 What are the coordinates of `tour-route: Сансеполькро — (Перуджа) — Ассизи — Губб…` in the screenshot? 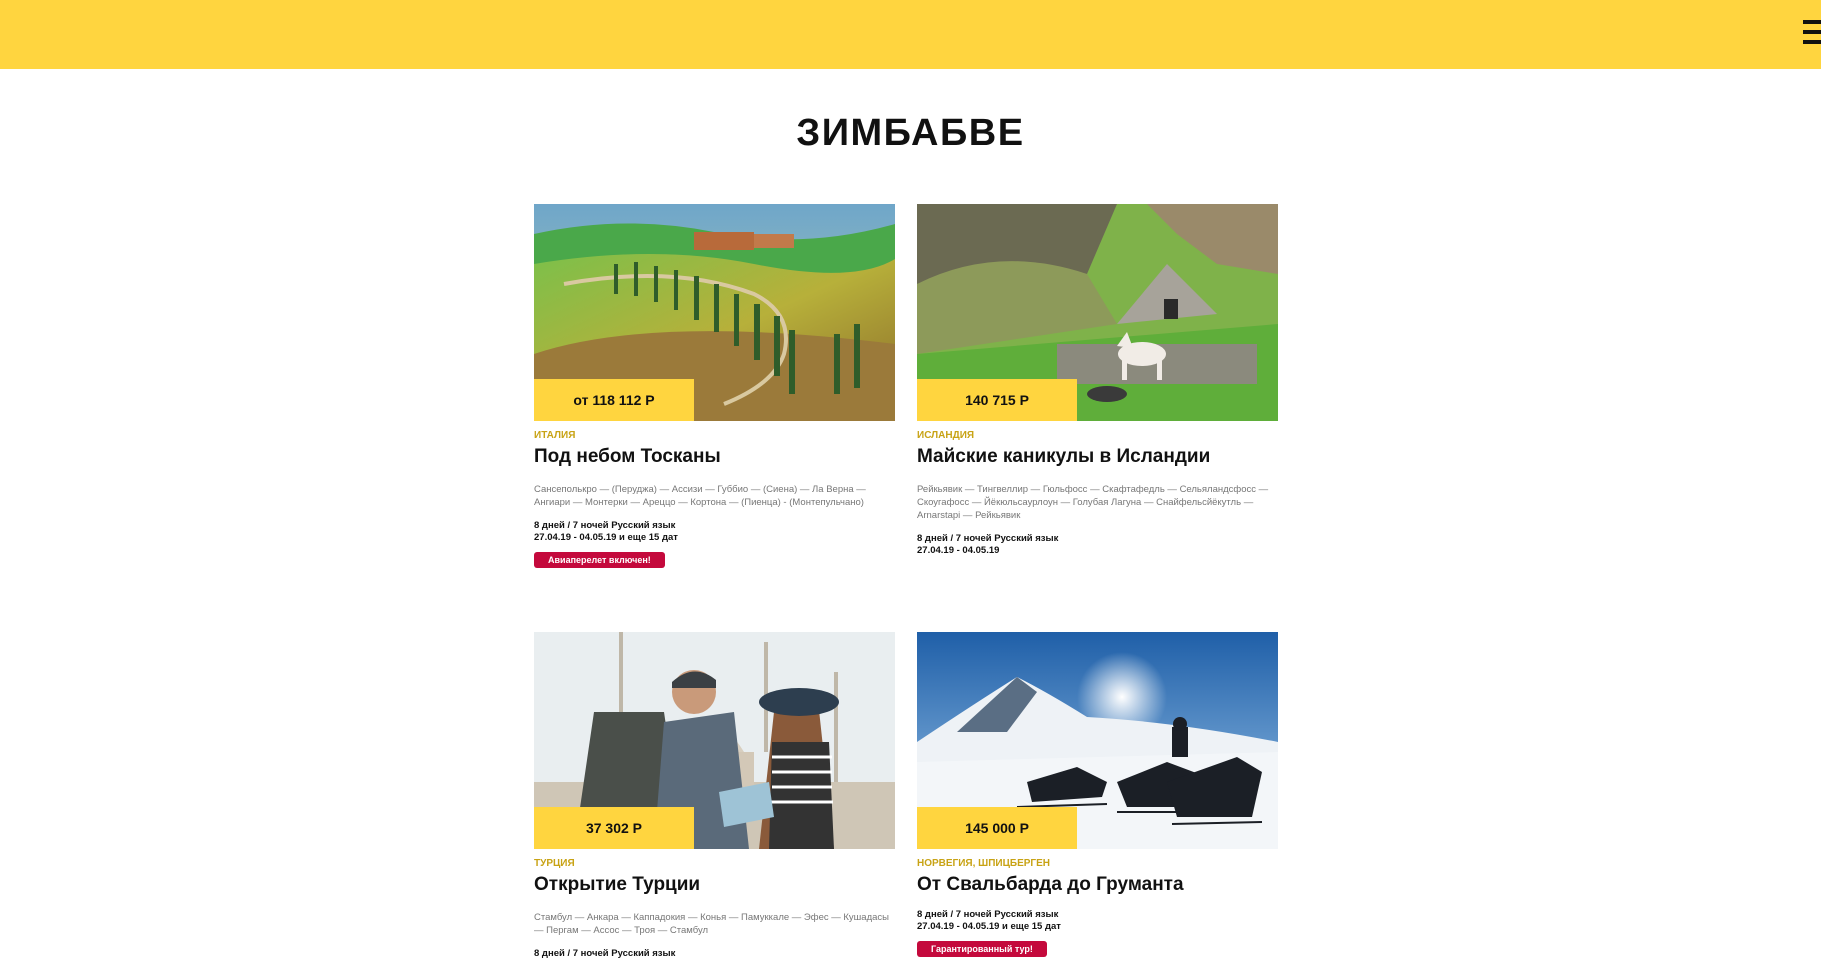 It's located at (700, 496).